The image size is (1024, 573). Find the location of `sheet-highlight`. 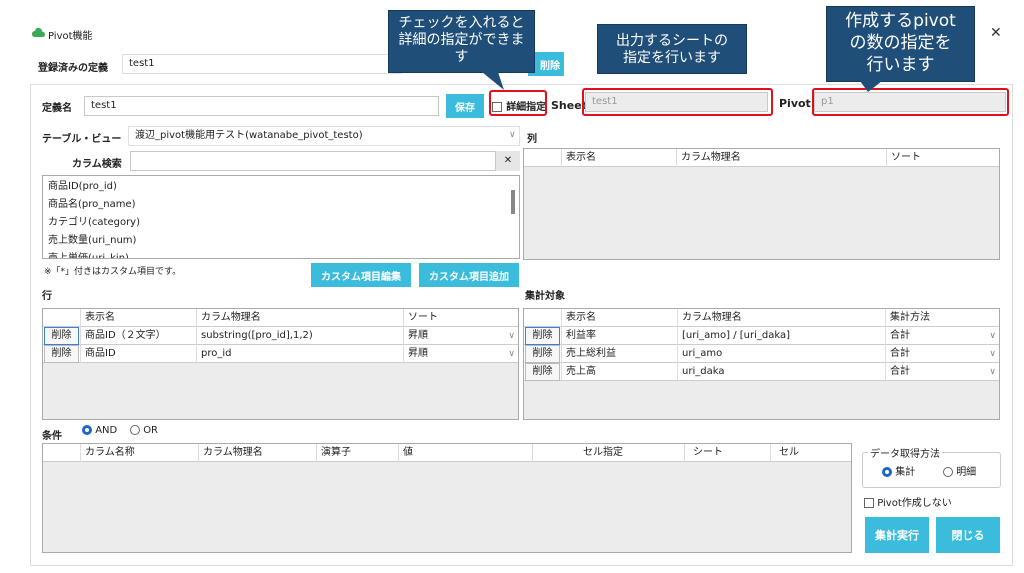

sheet-highlight is located at coordinates (677, 102).